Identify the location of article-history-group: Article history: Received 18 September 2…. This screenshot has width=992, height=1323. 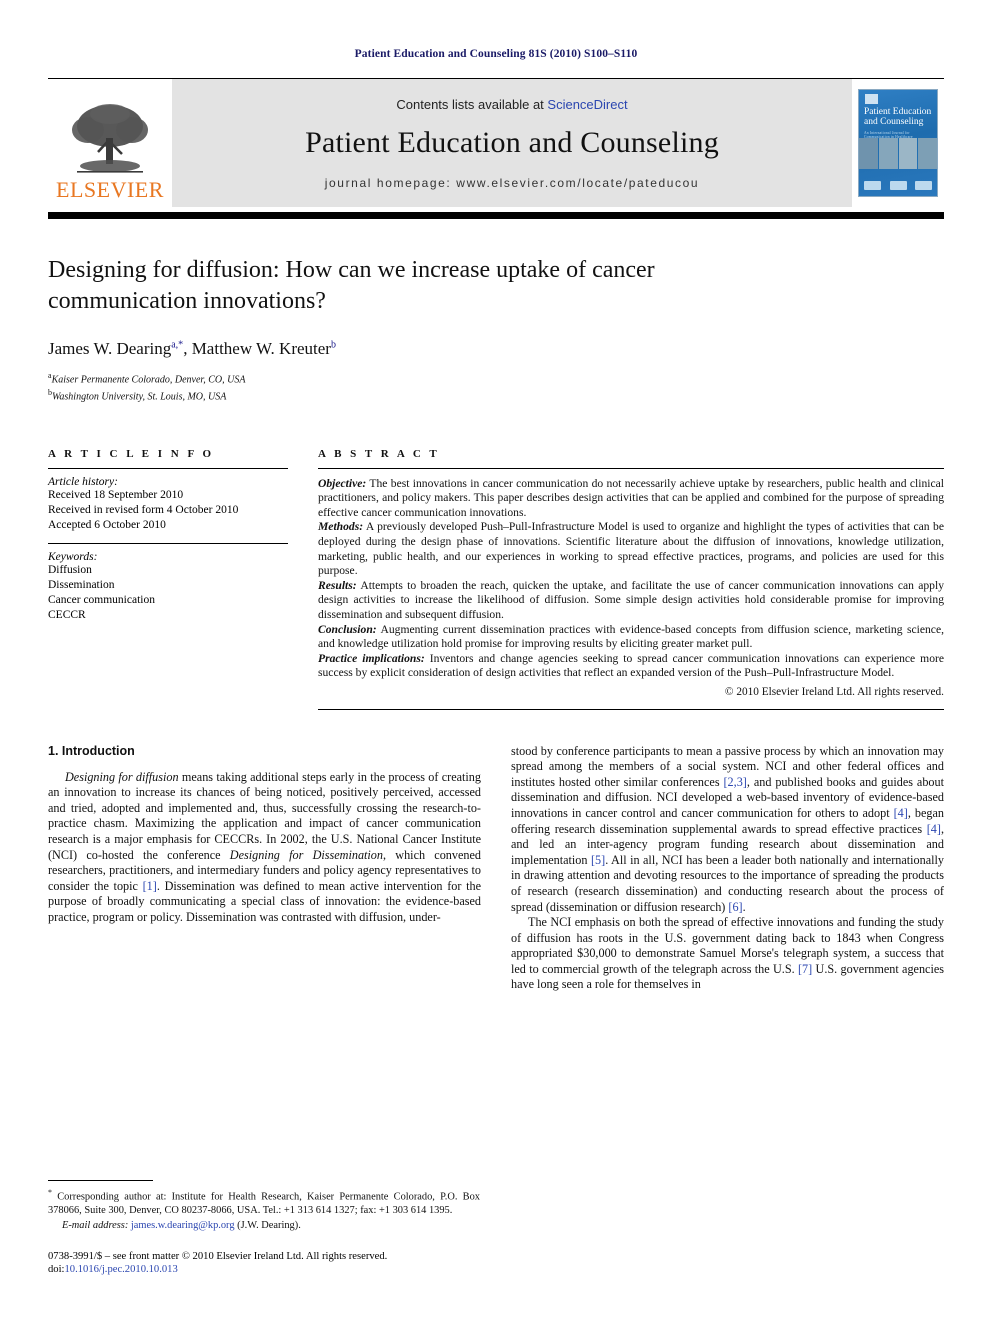
(168, 506).